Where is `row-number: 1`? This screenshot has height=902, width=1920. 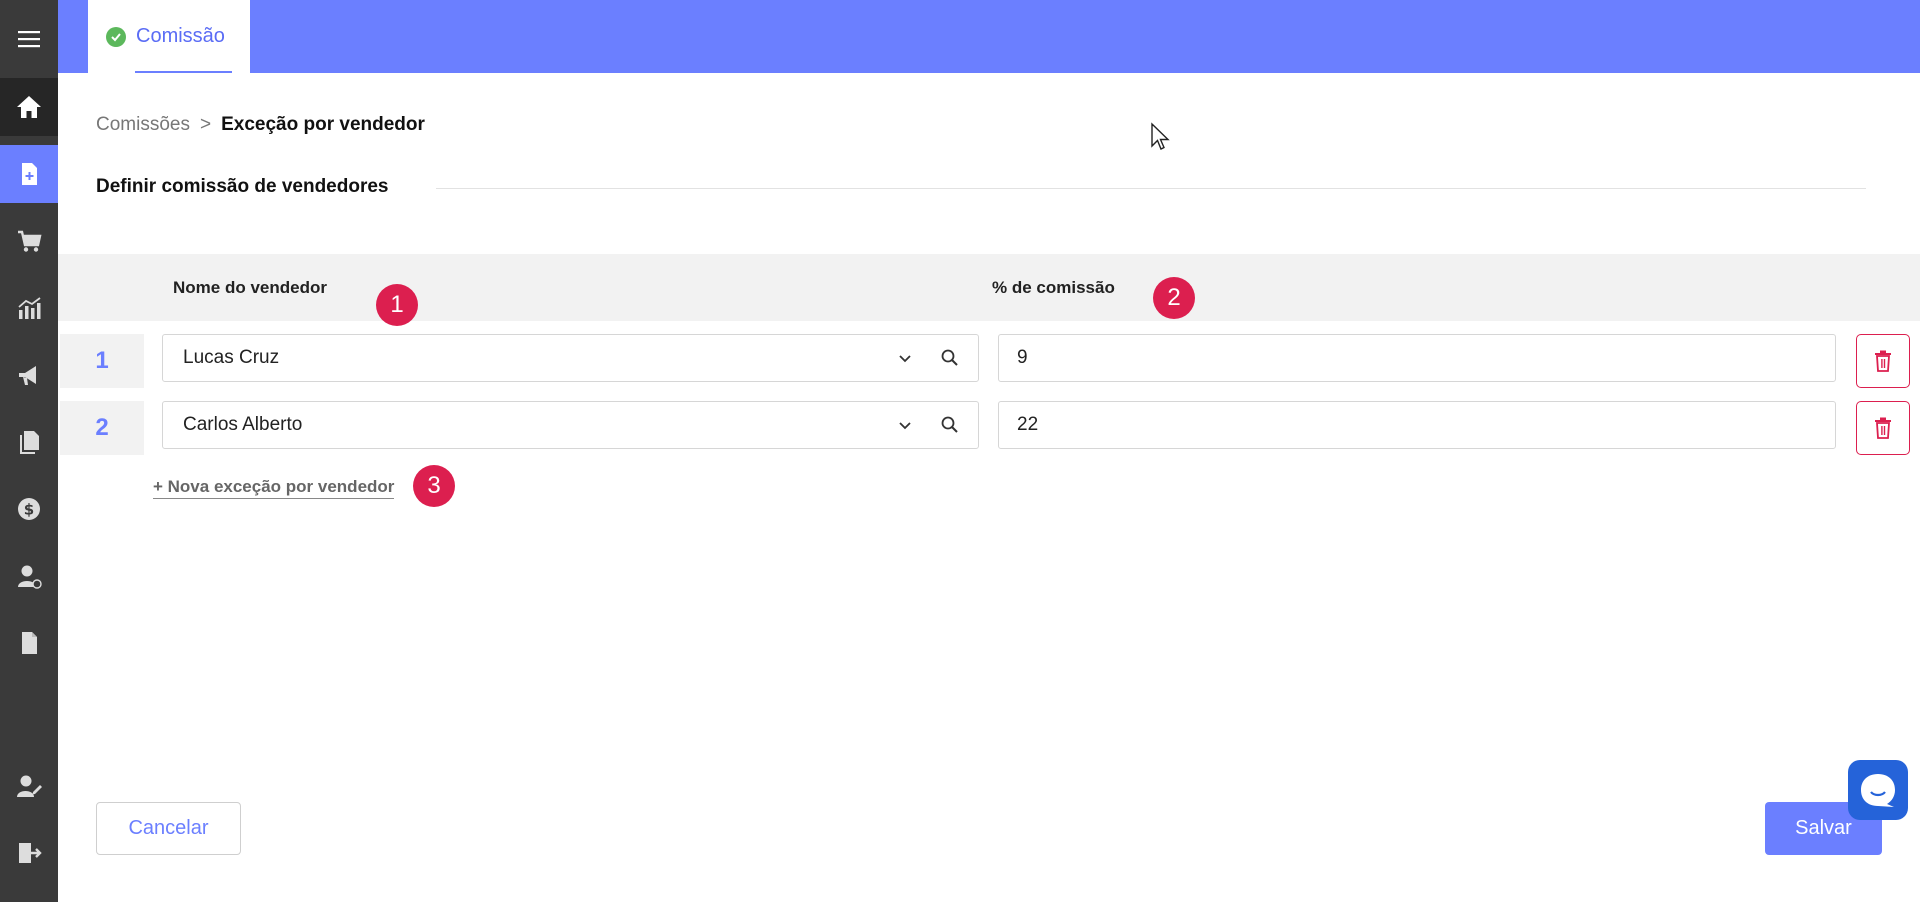 row-number: 1 is located at coordinates (102, 361).